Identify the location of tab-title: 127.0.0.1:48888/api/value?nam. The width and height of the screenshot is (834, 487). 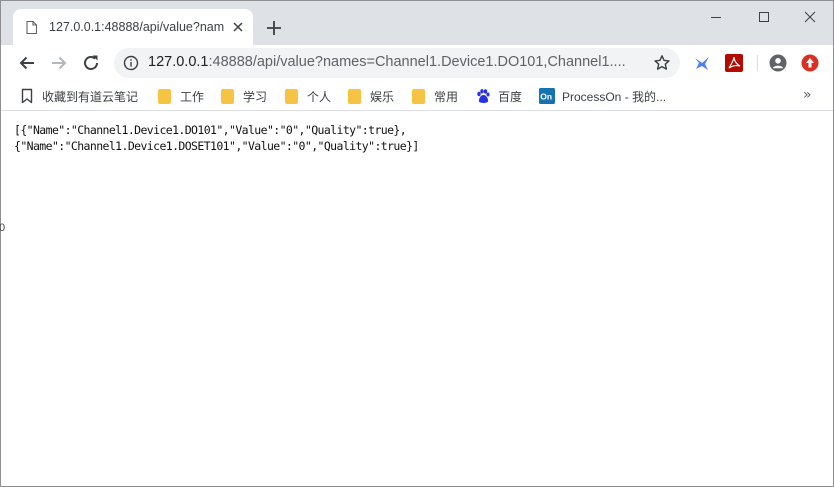
(137, 27).